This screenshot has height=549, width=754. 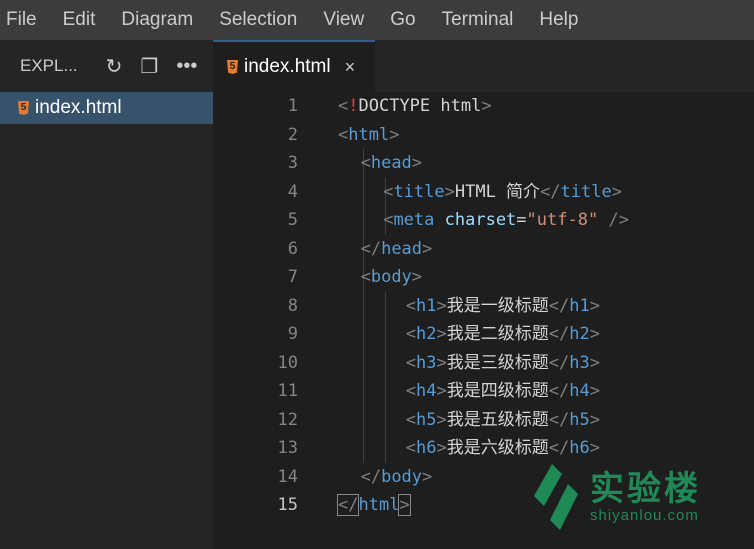 I want to click on code-line: <h3>我是三级标题</h3>, so click(x=503, y=363).